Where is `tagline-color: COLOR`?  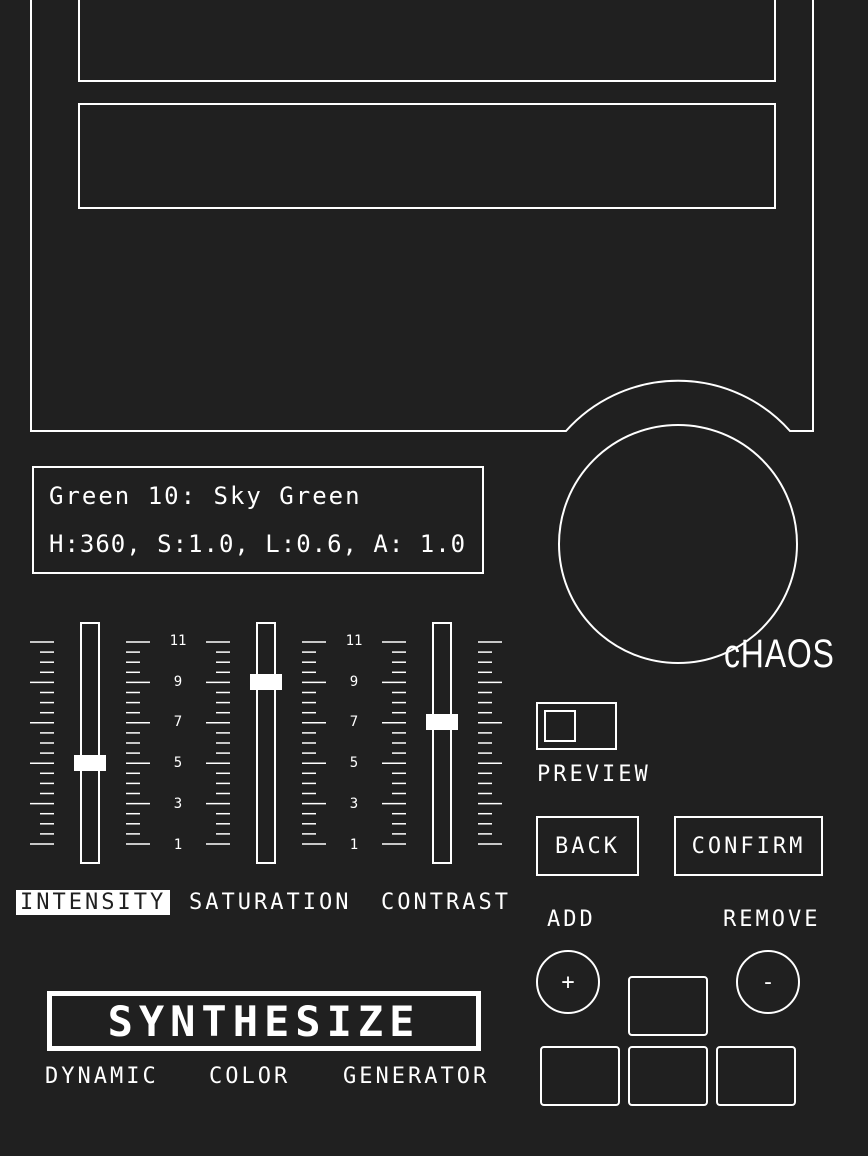 tagline-color: COLOR is located at coordinates (250, 1076).